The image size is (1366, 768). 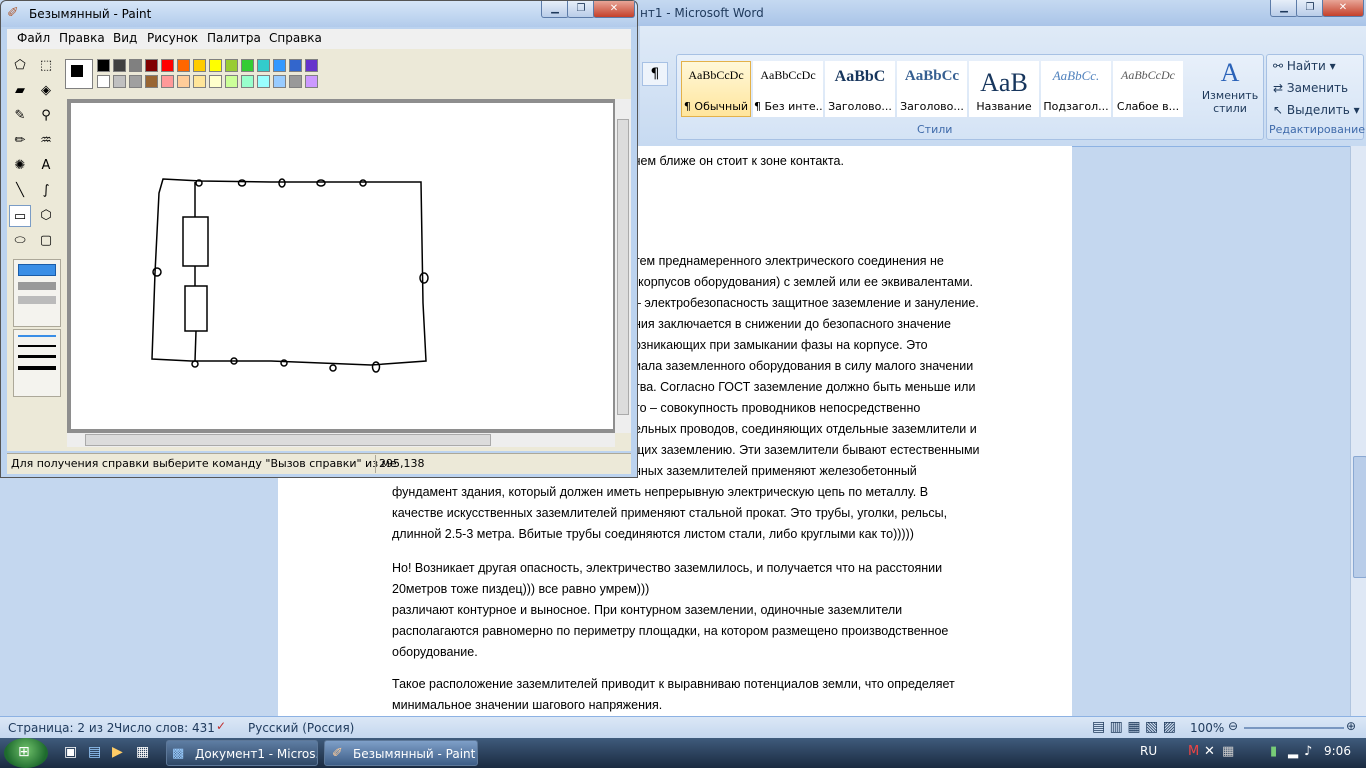 What do you see at coordinates (301, 728) in the screenshot?
I see `language-indicator: Русский (Россия)` at bounding box center [301, 728].